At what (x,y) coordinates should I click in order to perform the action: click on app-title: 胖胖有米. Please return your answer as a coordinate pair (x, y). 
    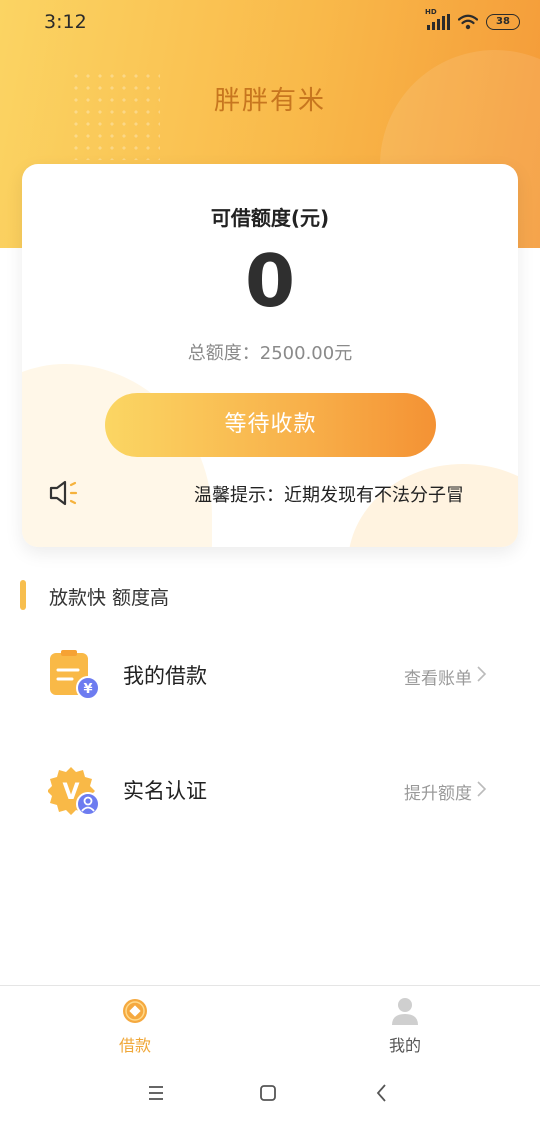
    Looking at the image, I should click on (269, 101).